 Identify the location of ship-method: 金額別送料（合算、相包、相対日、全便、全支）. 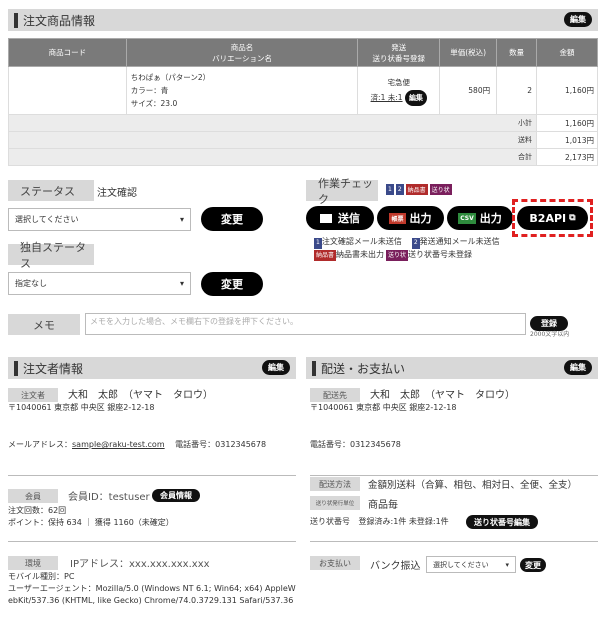
(473, 485).